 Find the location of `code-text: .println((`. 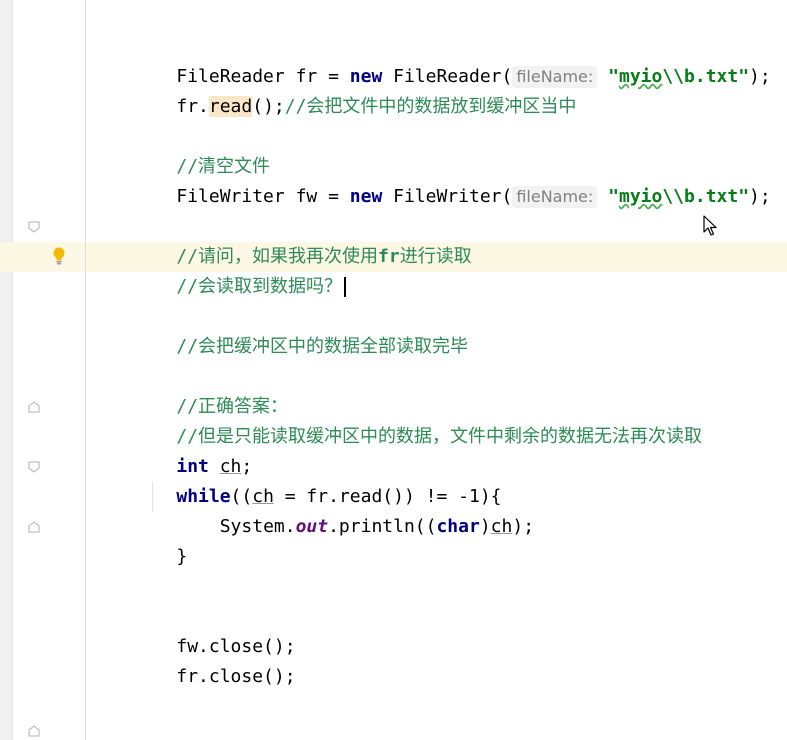

code-text: .println(( is located at coordinates (382, 526).